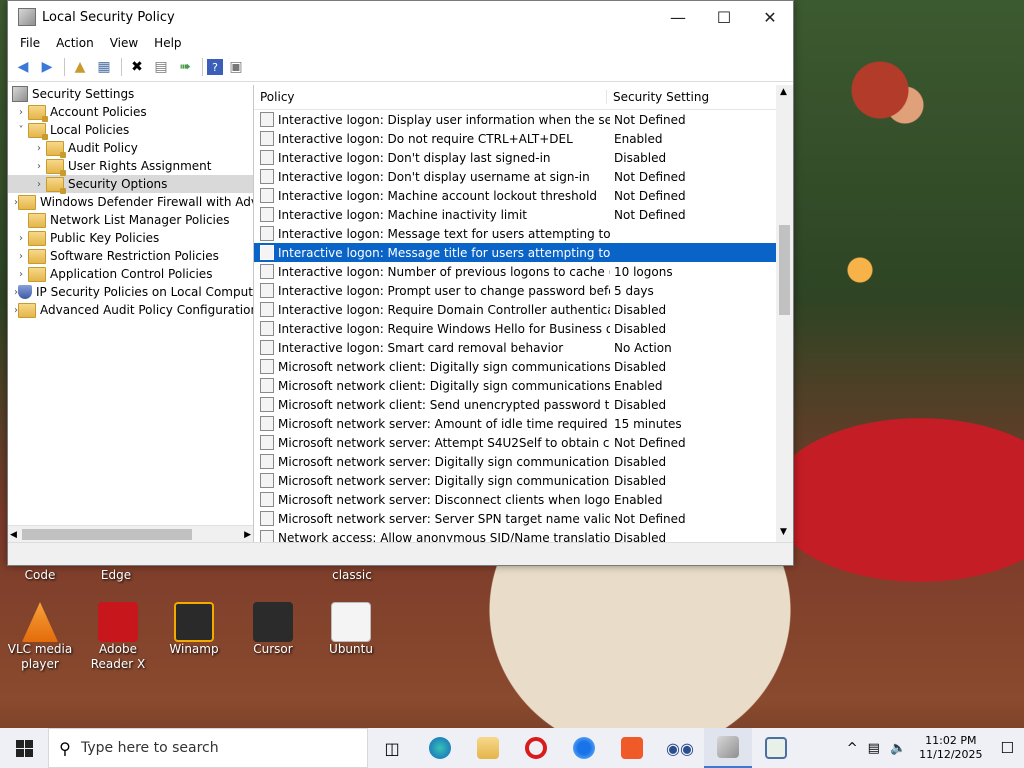 Image resolution: width=1024 pixels, height=768 pixels. Describe the element at coordinates (1007, 748) in the screenshot. I see `notifications-icon: ☐` at that location.